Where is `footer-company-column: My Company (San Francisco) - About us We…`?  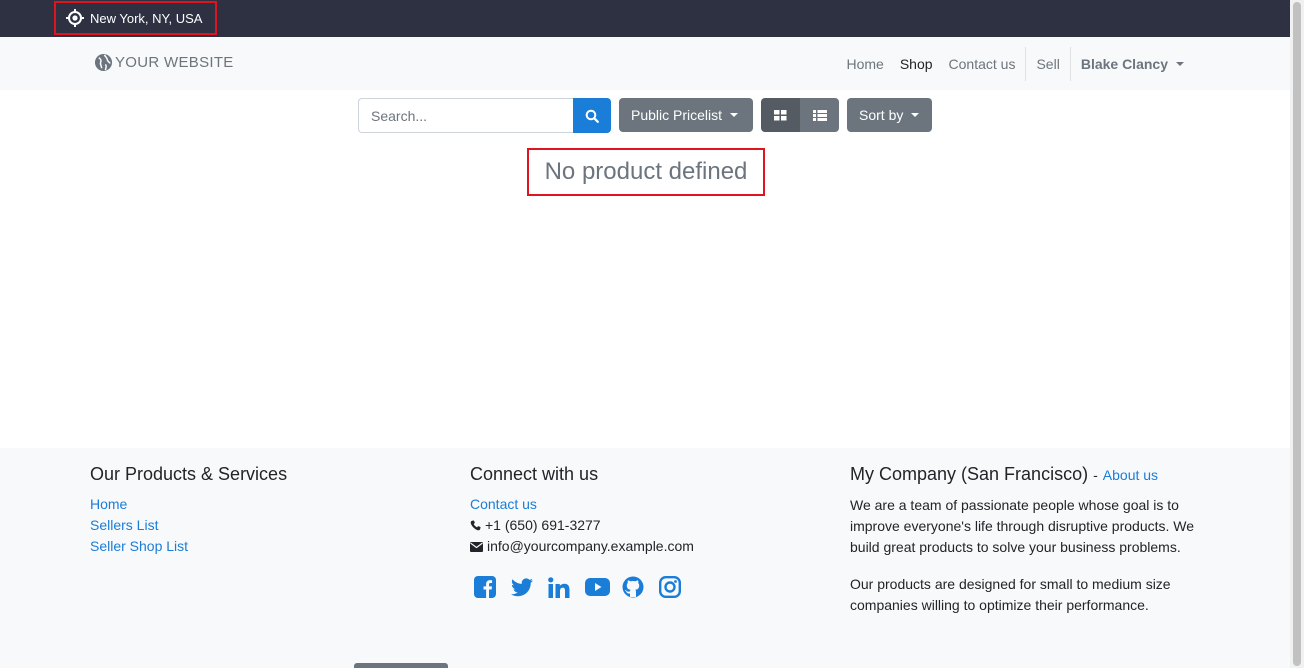 footer-company-column: My Company (San Francisco) - About us We… is located at coordinates (1025, 548).